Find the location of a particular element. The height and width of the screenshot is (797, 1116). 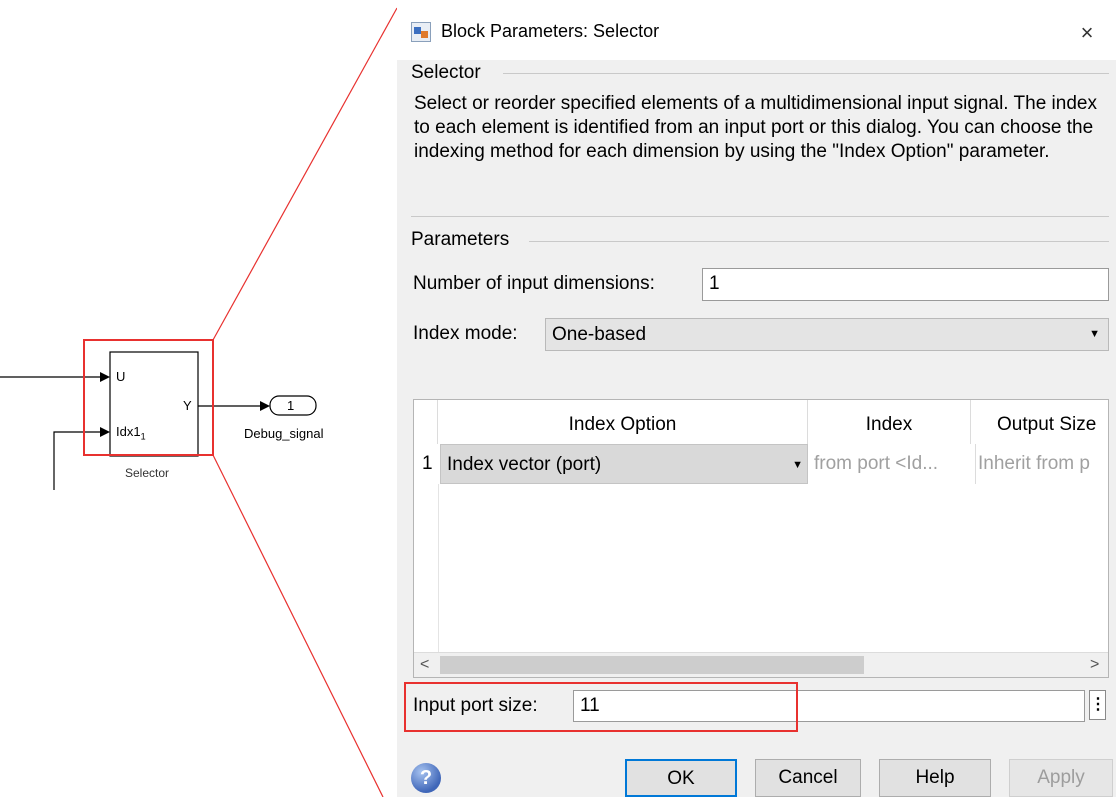

index-mode-label: Index mode: is located at coordinates (465, 333).